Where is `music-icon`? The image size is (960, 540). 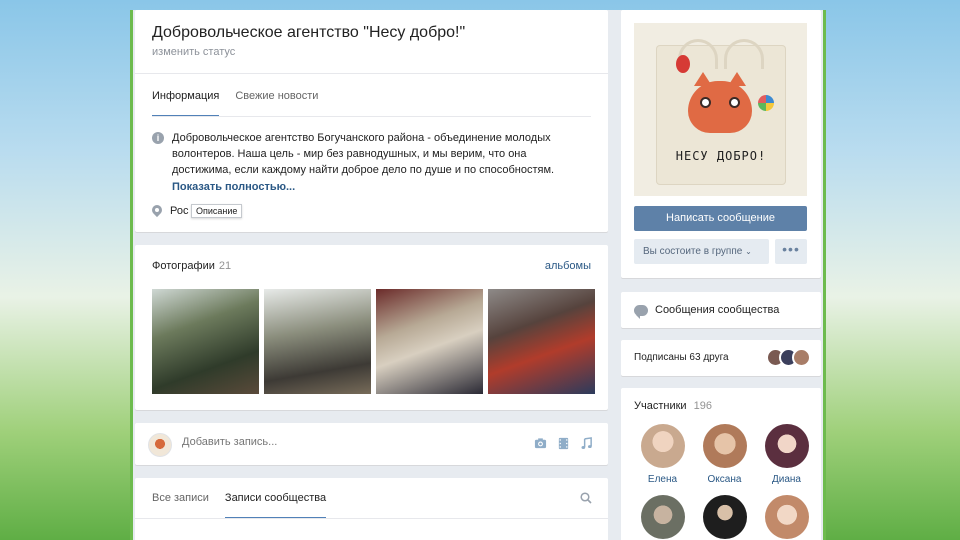
music-icon is located at coordinates (586, 443).